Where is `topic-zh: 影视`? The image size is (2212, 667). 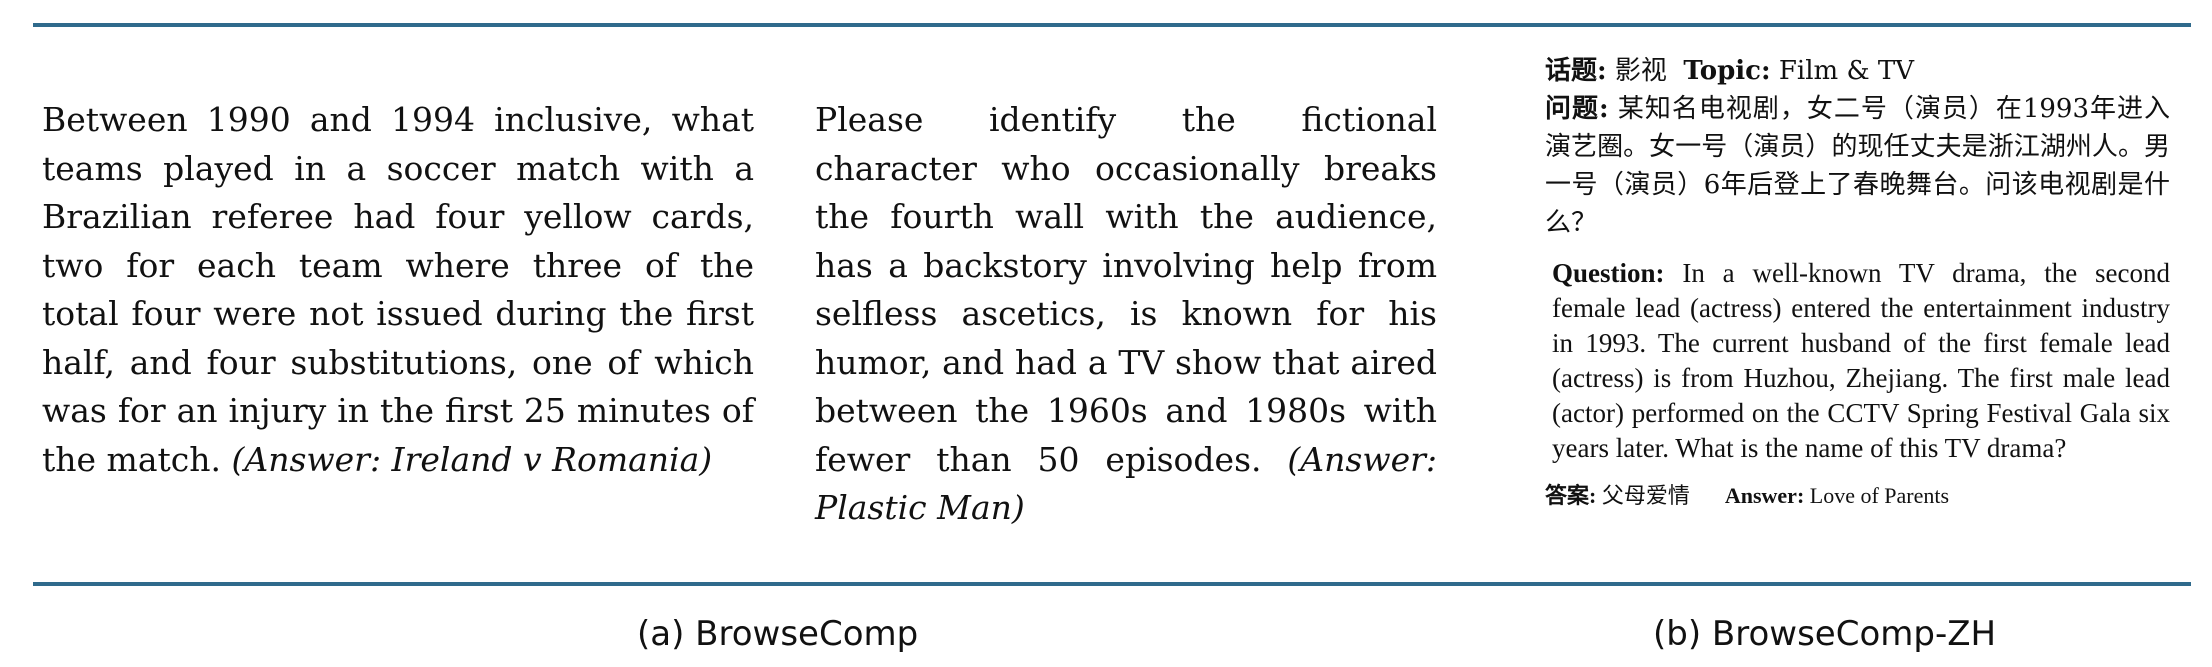 topic-zh: 影视 is located at coordinates (1640, 71).